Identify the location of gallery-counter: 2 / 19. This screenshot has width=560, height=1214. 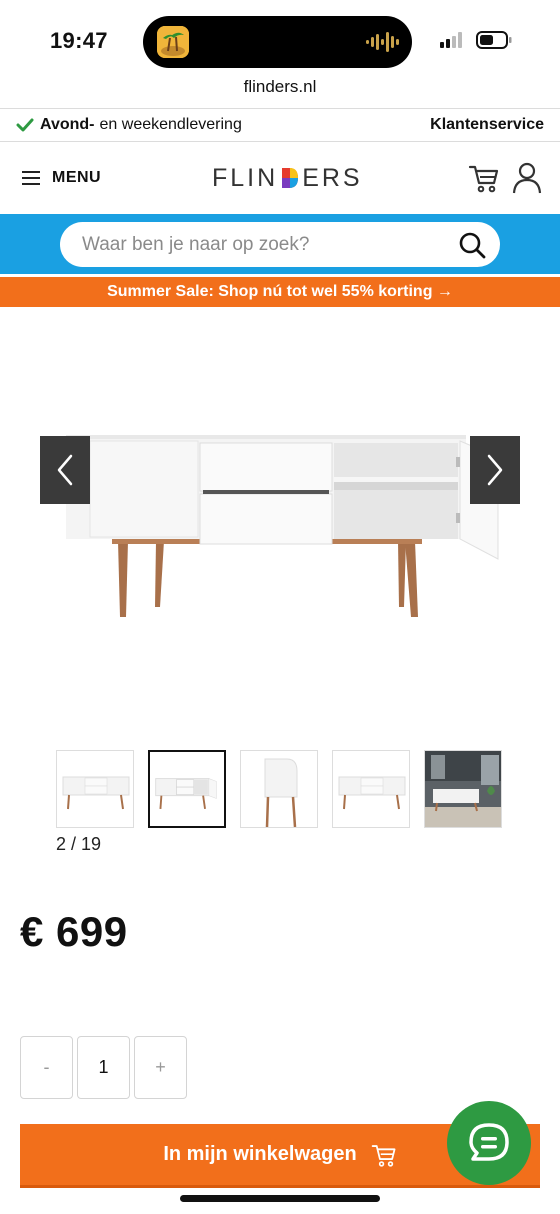
(79, 844).